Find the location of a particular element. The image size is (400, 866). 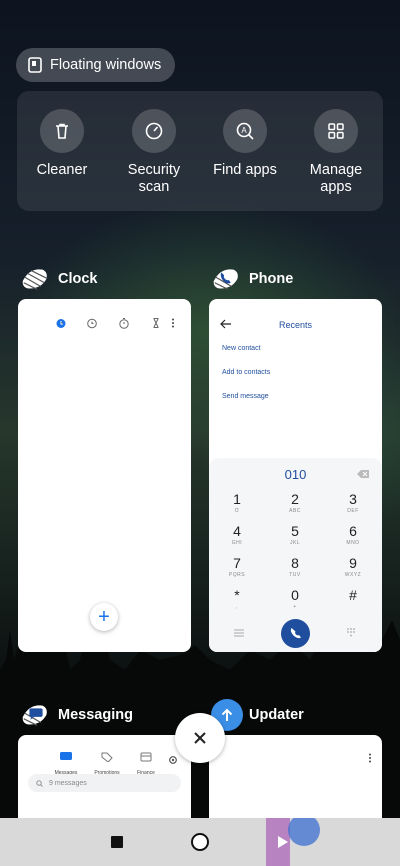

back-triangle-icon is located at coordinates (293, 838).